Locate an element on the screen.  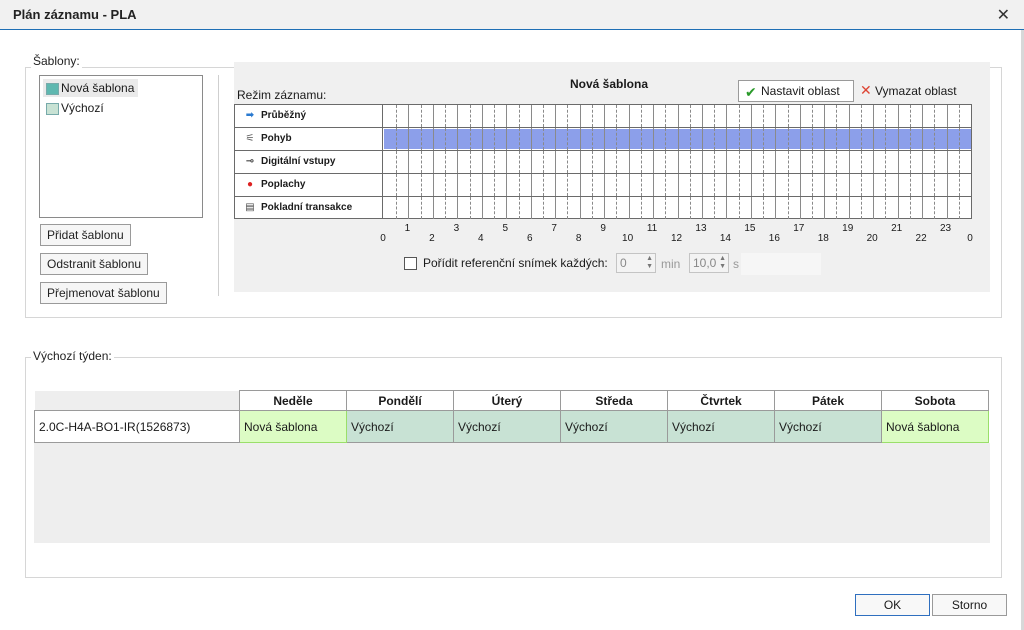
schedule-row-continuous: ➡ Průběžný is located at coordinates (603, 116).